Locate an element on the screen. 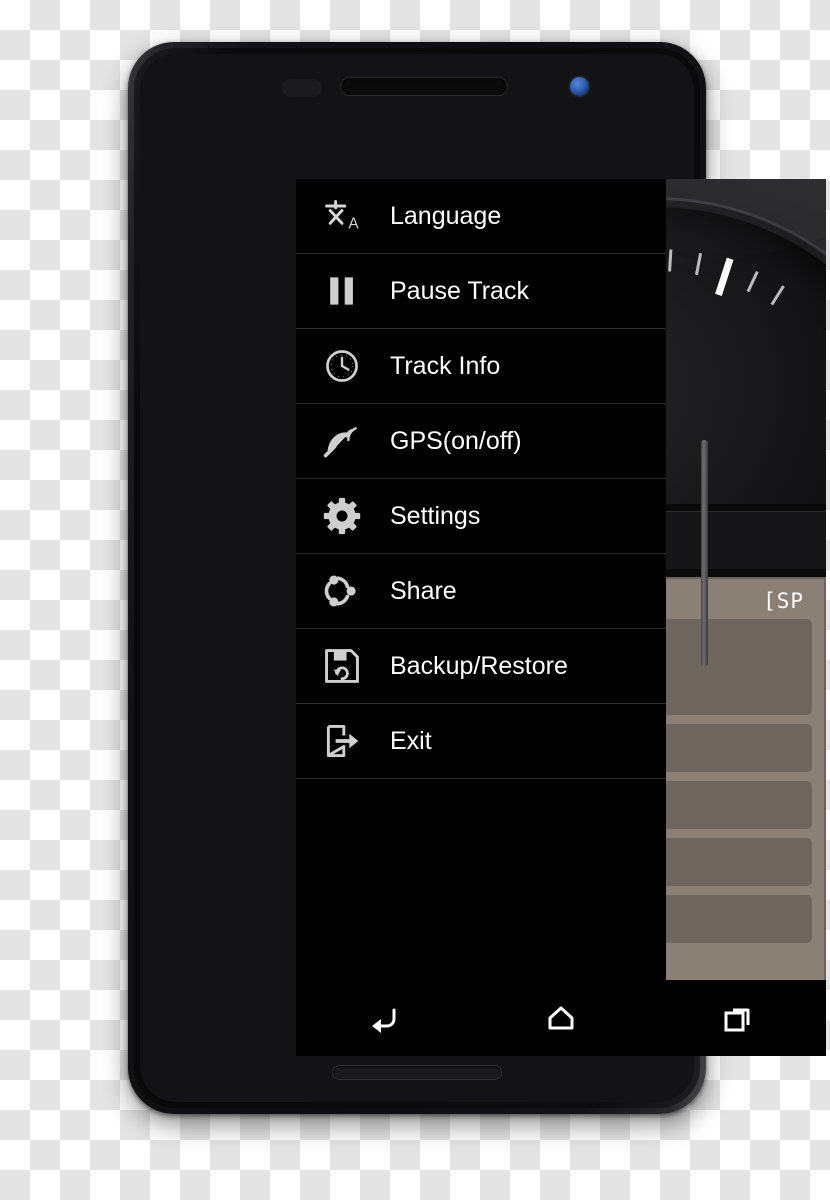 This screenshot has height=1200, width=830. menu-item-language: A Language is located at coordinates (481, 216).